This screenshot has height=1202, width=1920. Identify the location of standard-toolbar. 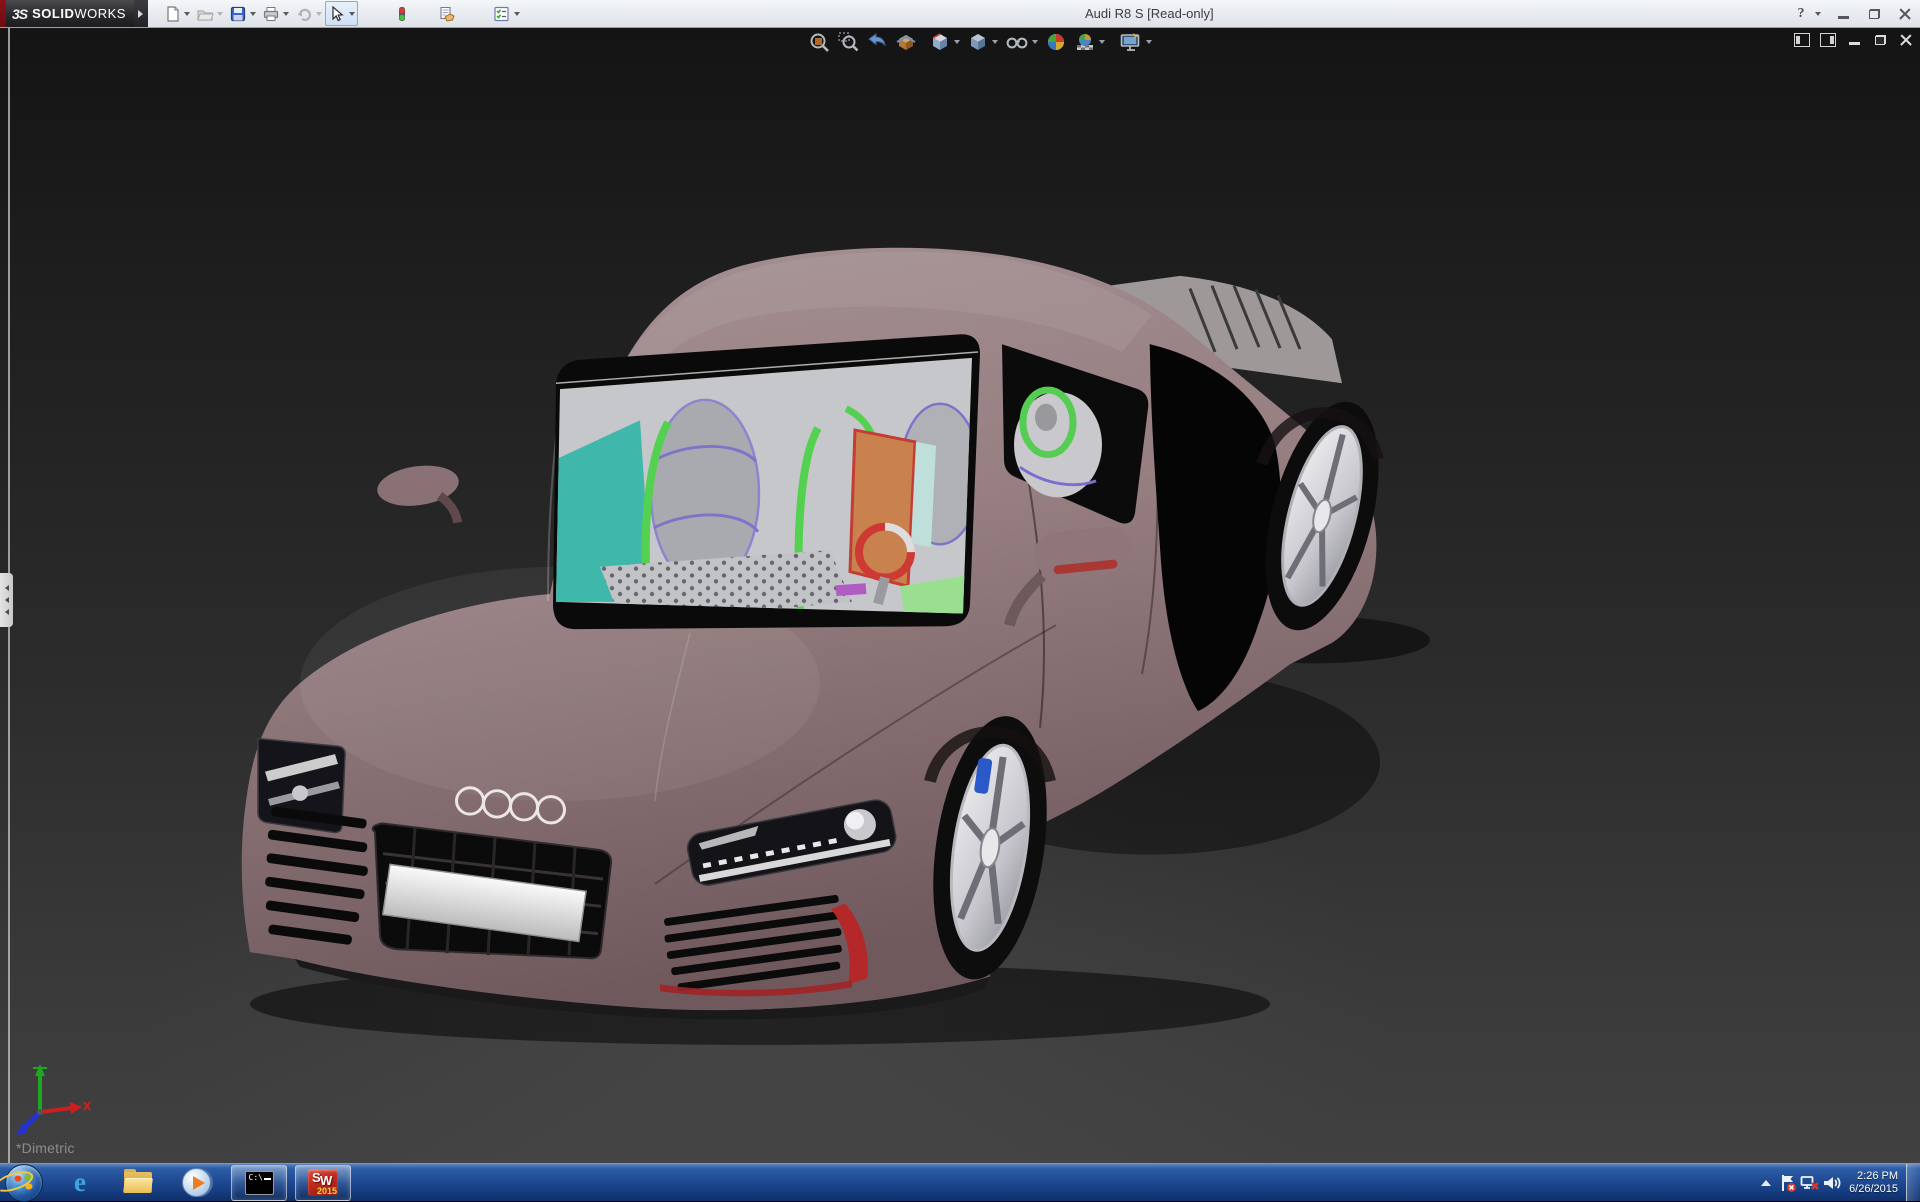
(341, 13).